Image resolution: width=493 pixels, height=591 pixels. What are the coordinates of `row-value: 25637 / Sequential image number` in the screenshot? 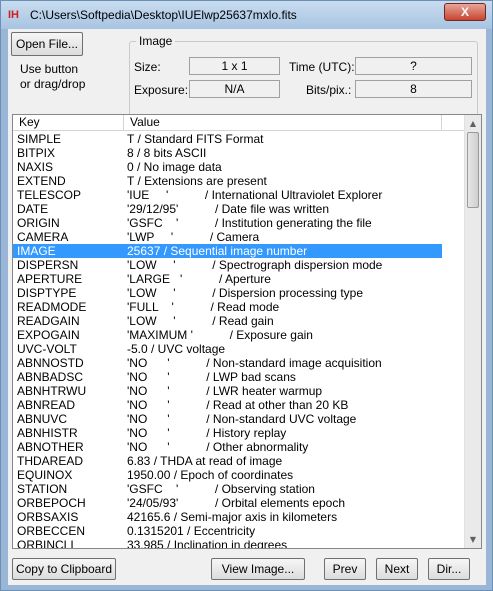 It's located at (283, 251).